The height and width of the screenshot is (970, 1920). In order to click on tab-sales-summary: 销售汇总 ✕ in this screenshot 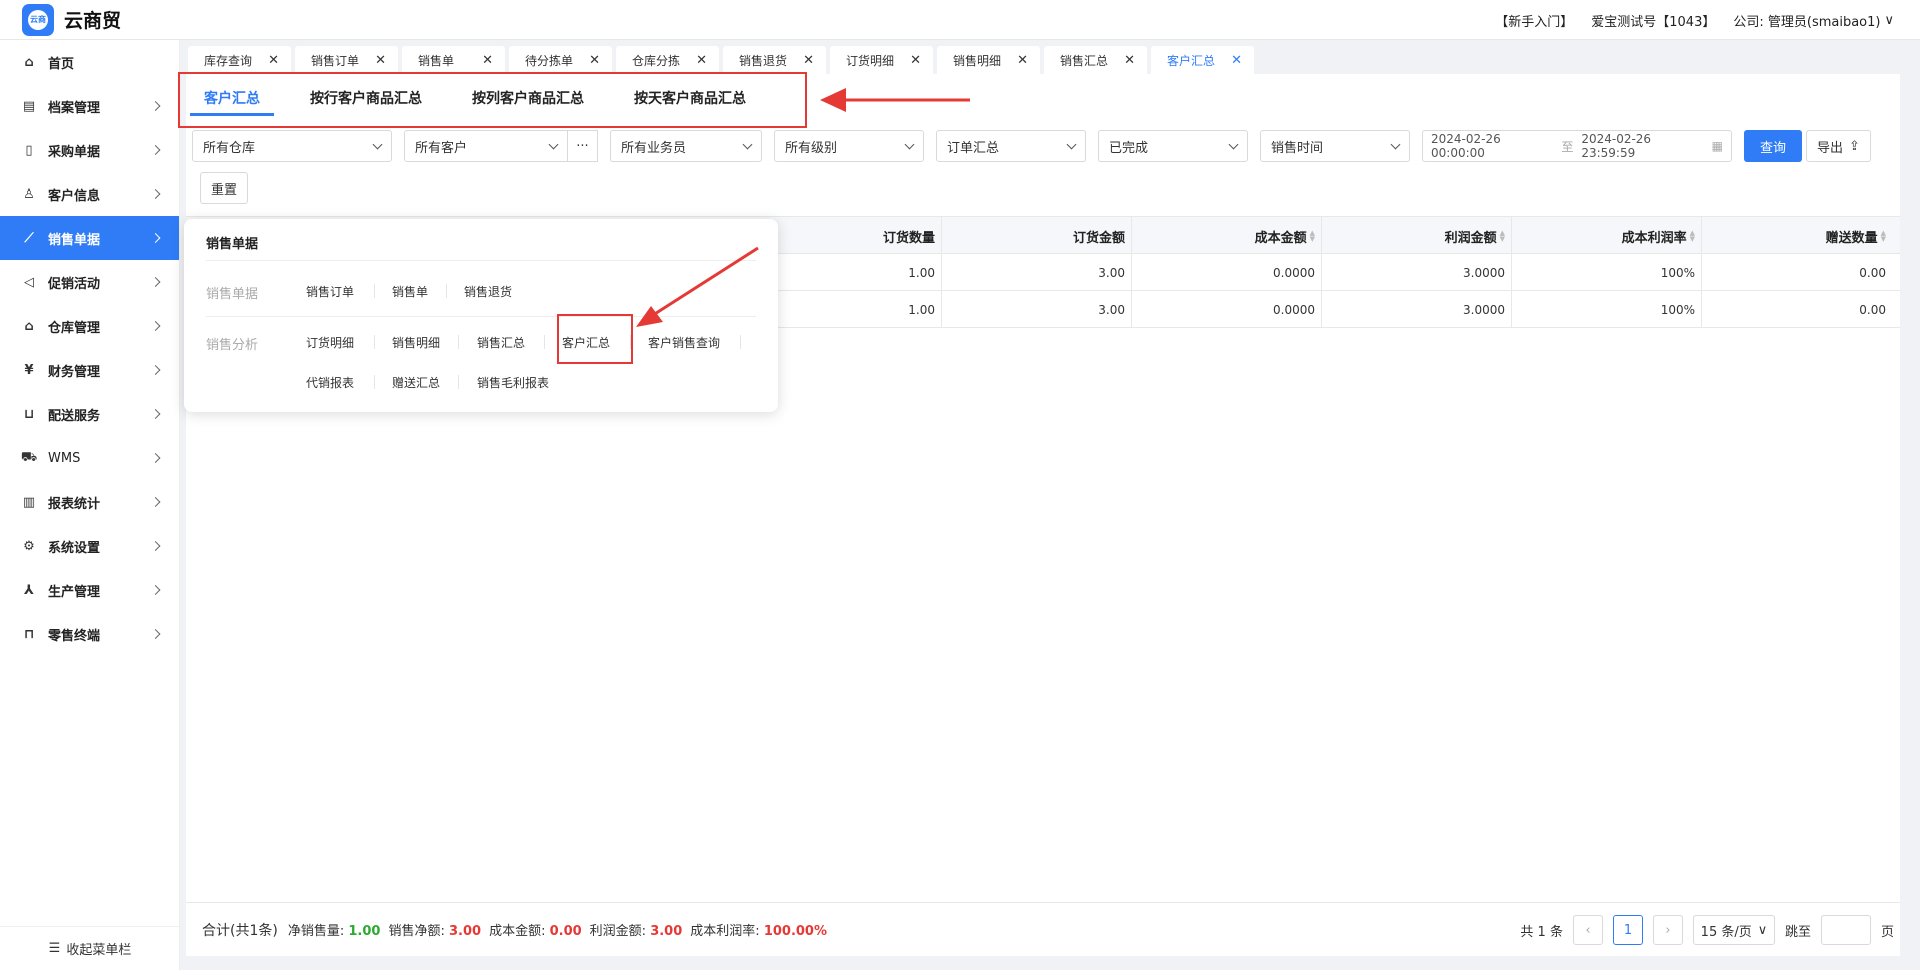, I will do `click(1095, 60)`.